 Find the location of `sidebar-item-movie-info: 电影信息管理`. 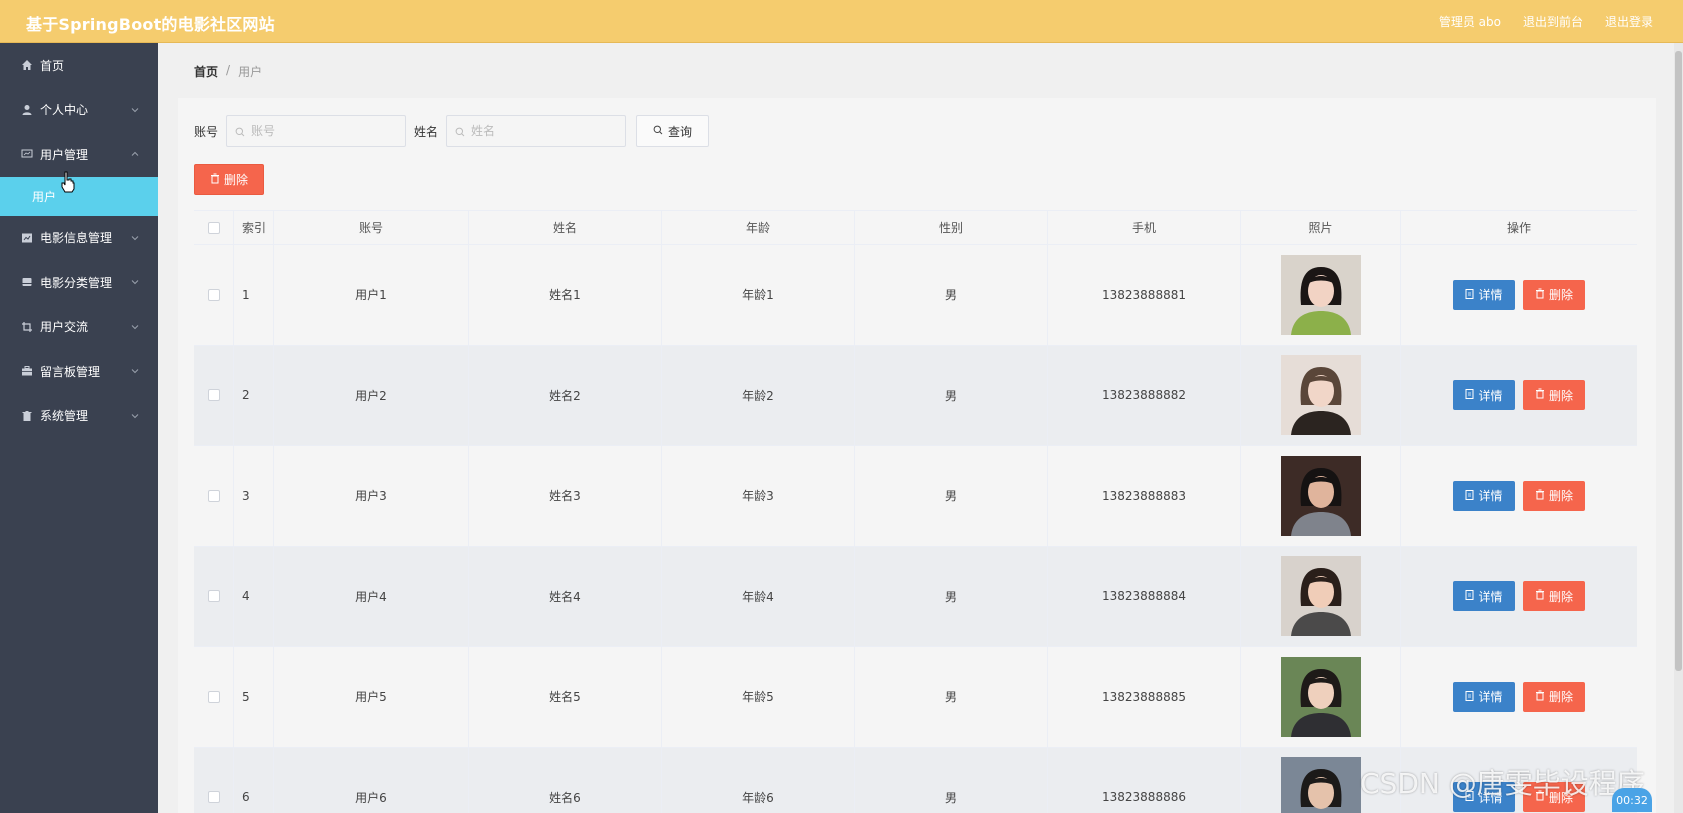

sidebar-item-movie-info: 电影信息管理 is located at coordinates (79, 238).